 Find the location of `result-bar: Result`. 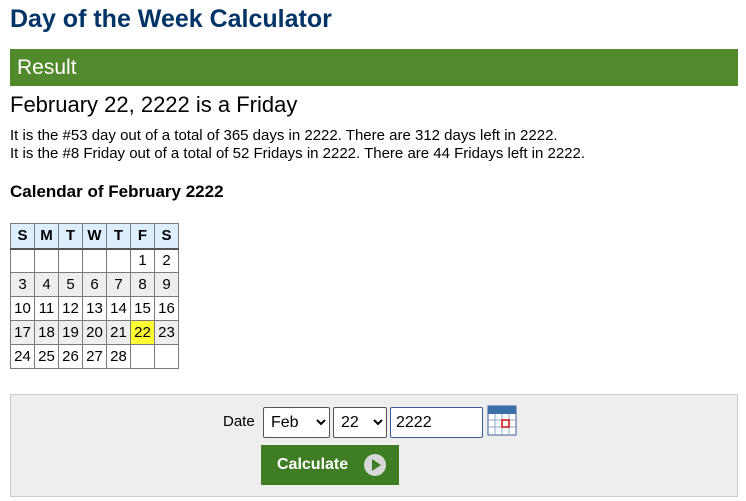

result-bar: Result is located at coordinates (374, 67).